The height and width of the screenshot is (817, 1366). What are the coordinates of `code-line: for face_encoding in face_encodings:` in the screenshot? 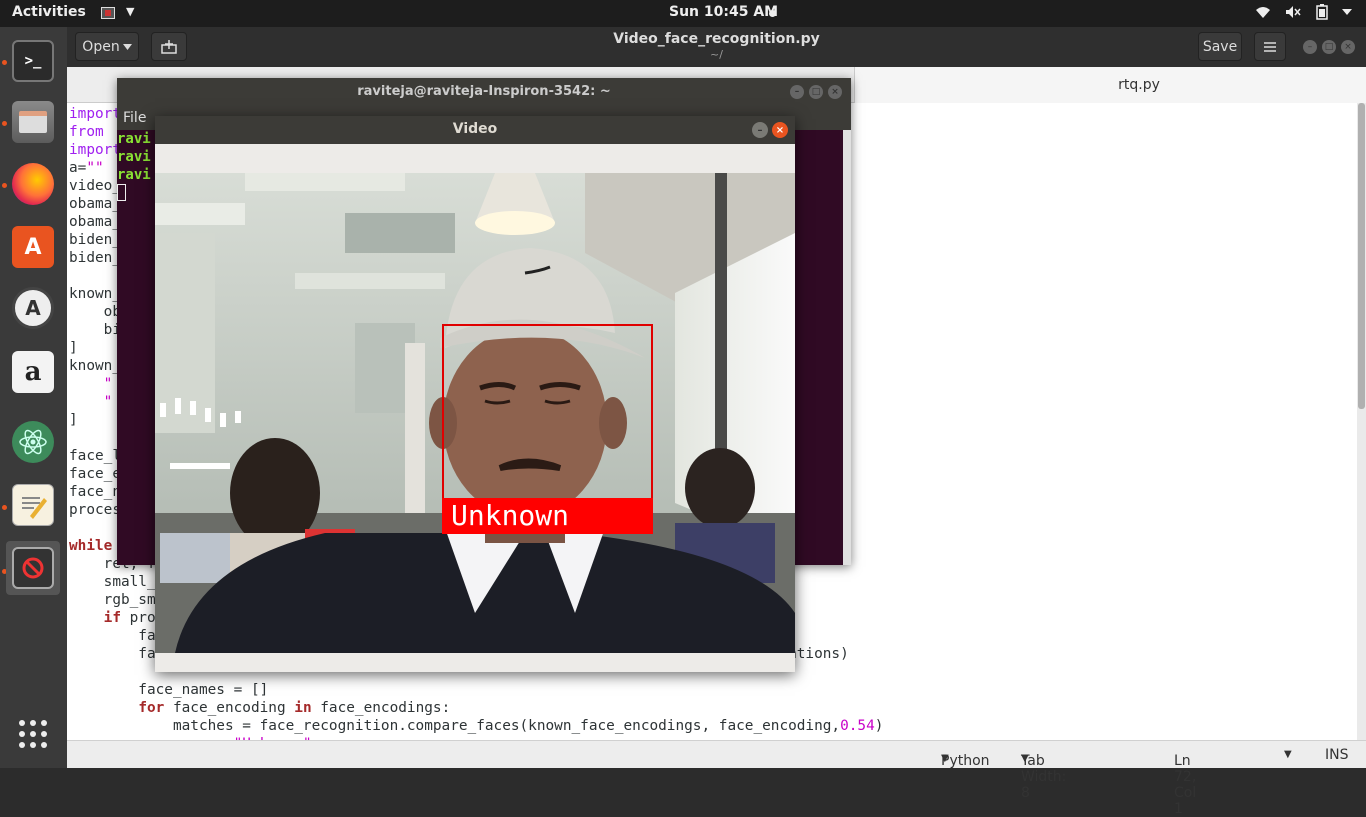 It's located at (294, 708).